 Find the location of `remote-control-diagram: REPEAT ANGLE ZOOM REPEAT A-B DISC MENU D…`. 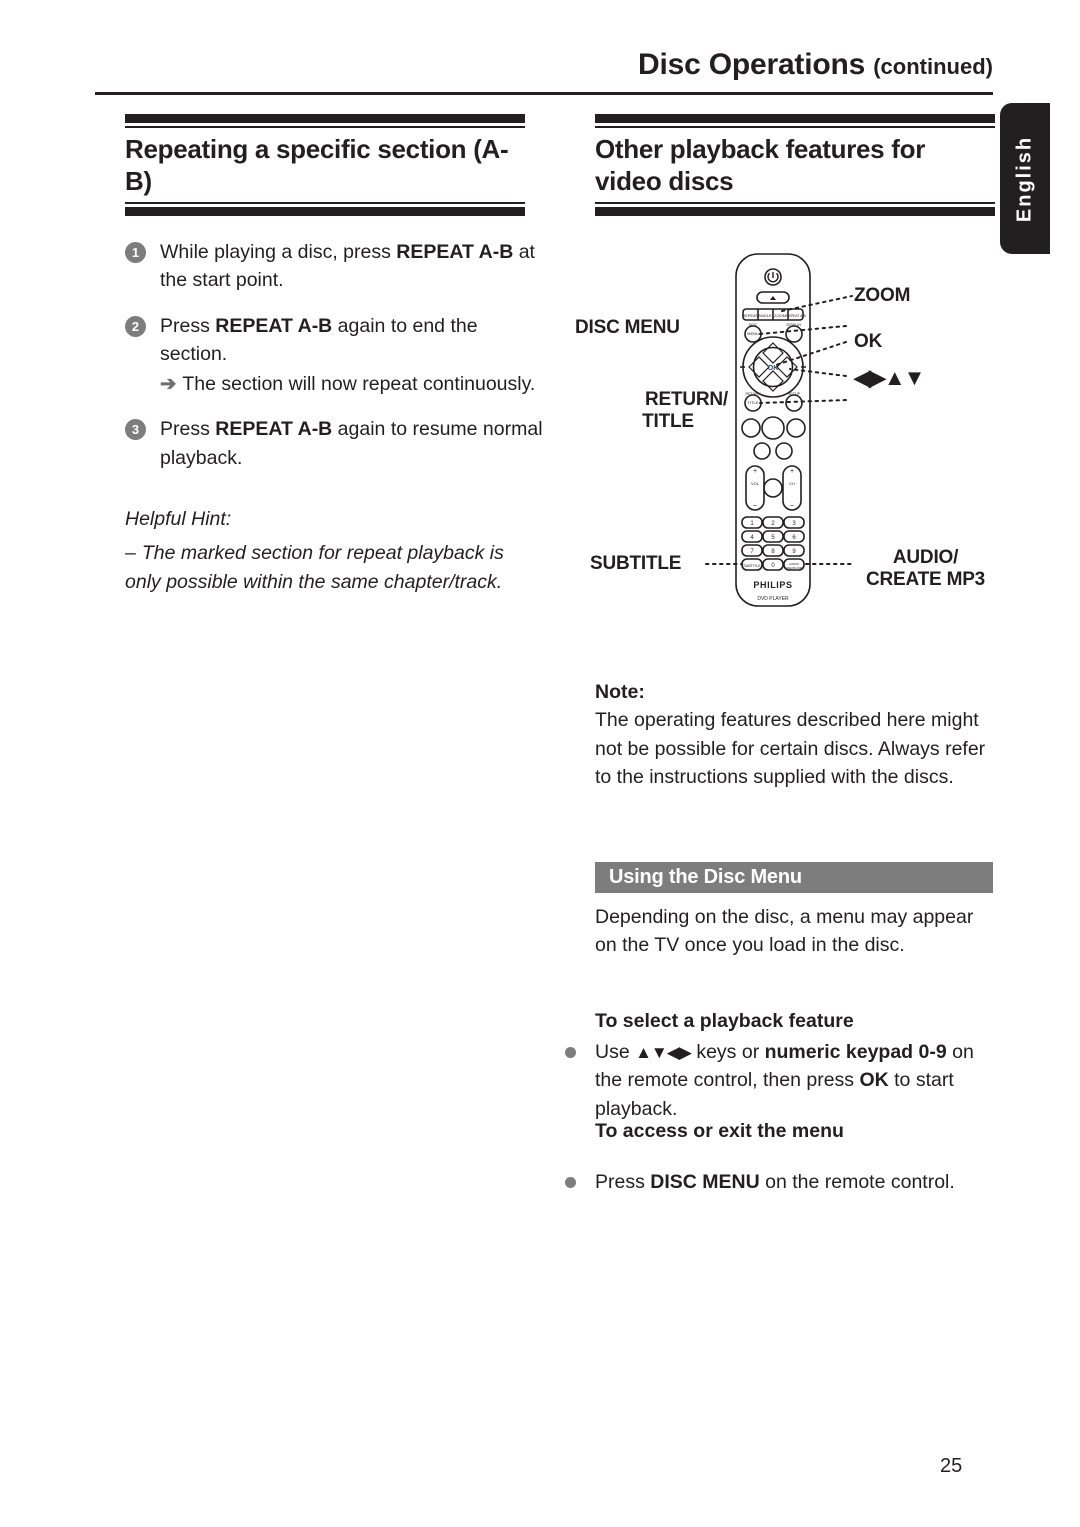

remote-control-diagram: REPEAT ANGLE ZOOM REPEAT A-B DISC MENU D… is located at coordinates (790, 432).